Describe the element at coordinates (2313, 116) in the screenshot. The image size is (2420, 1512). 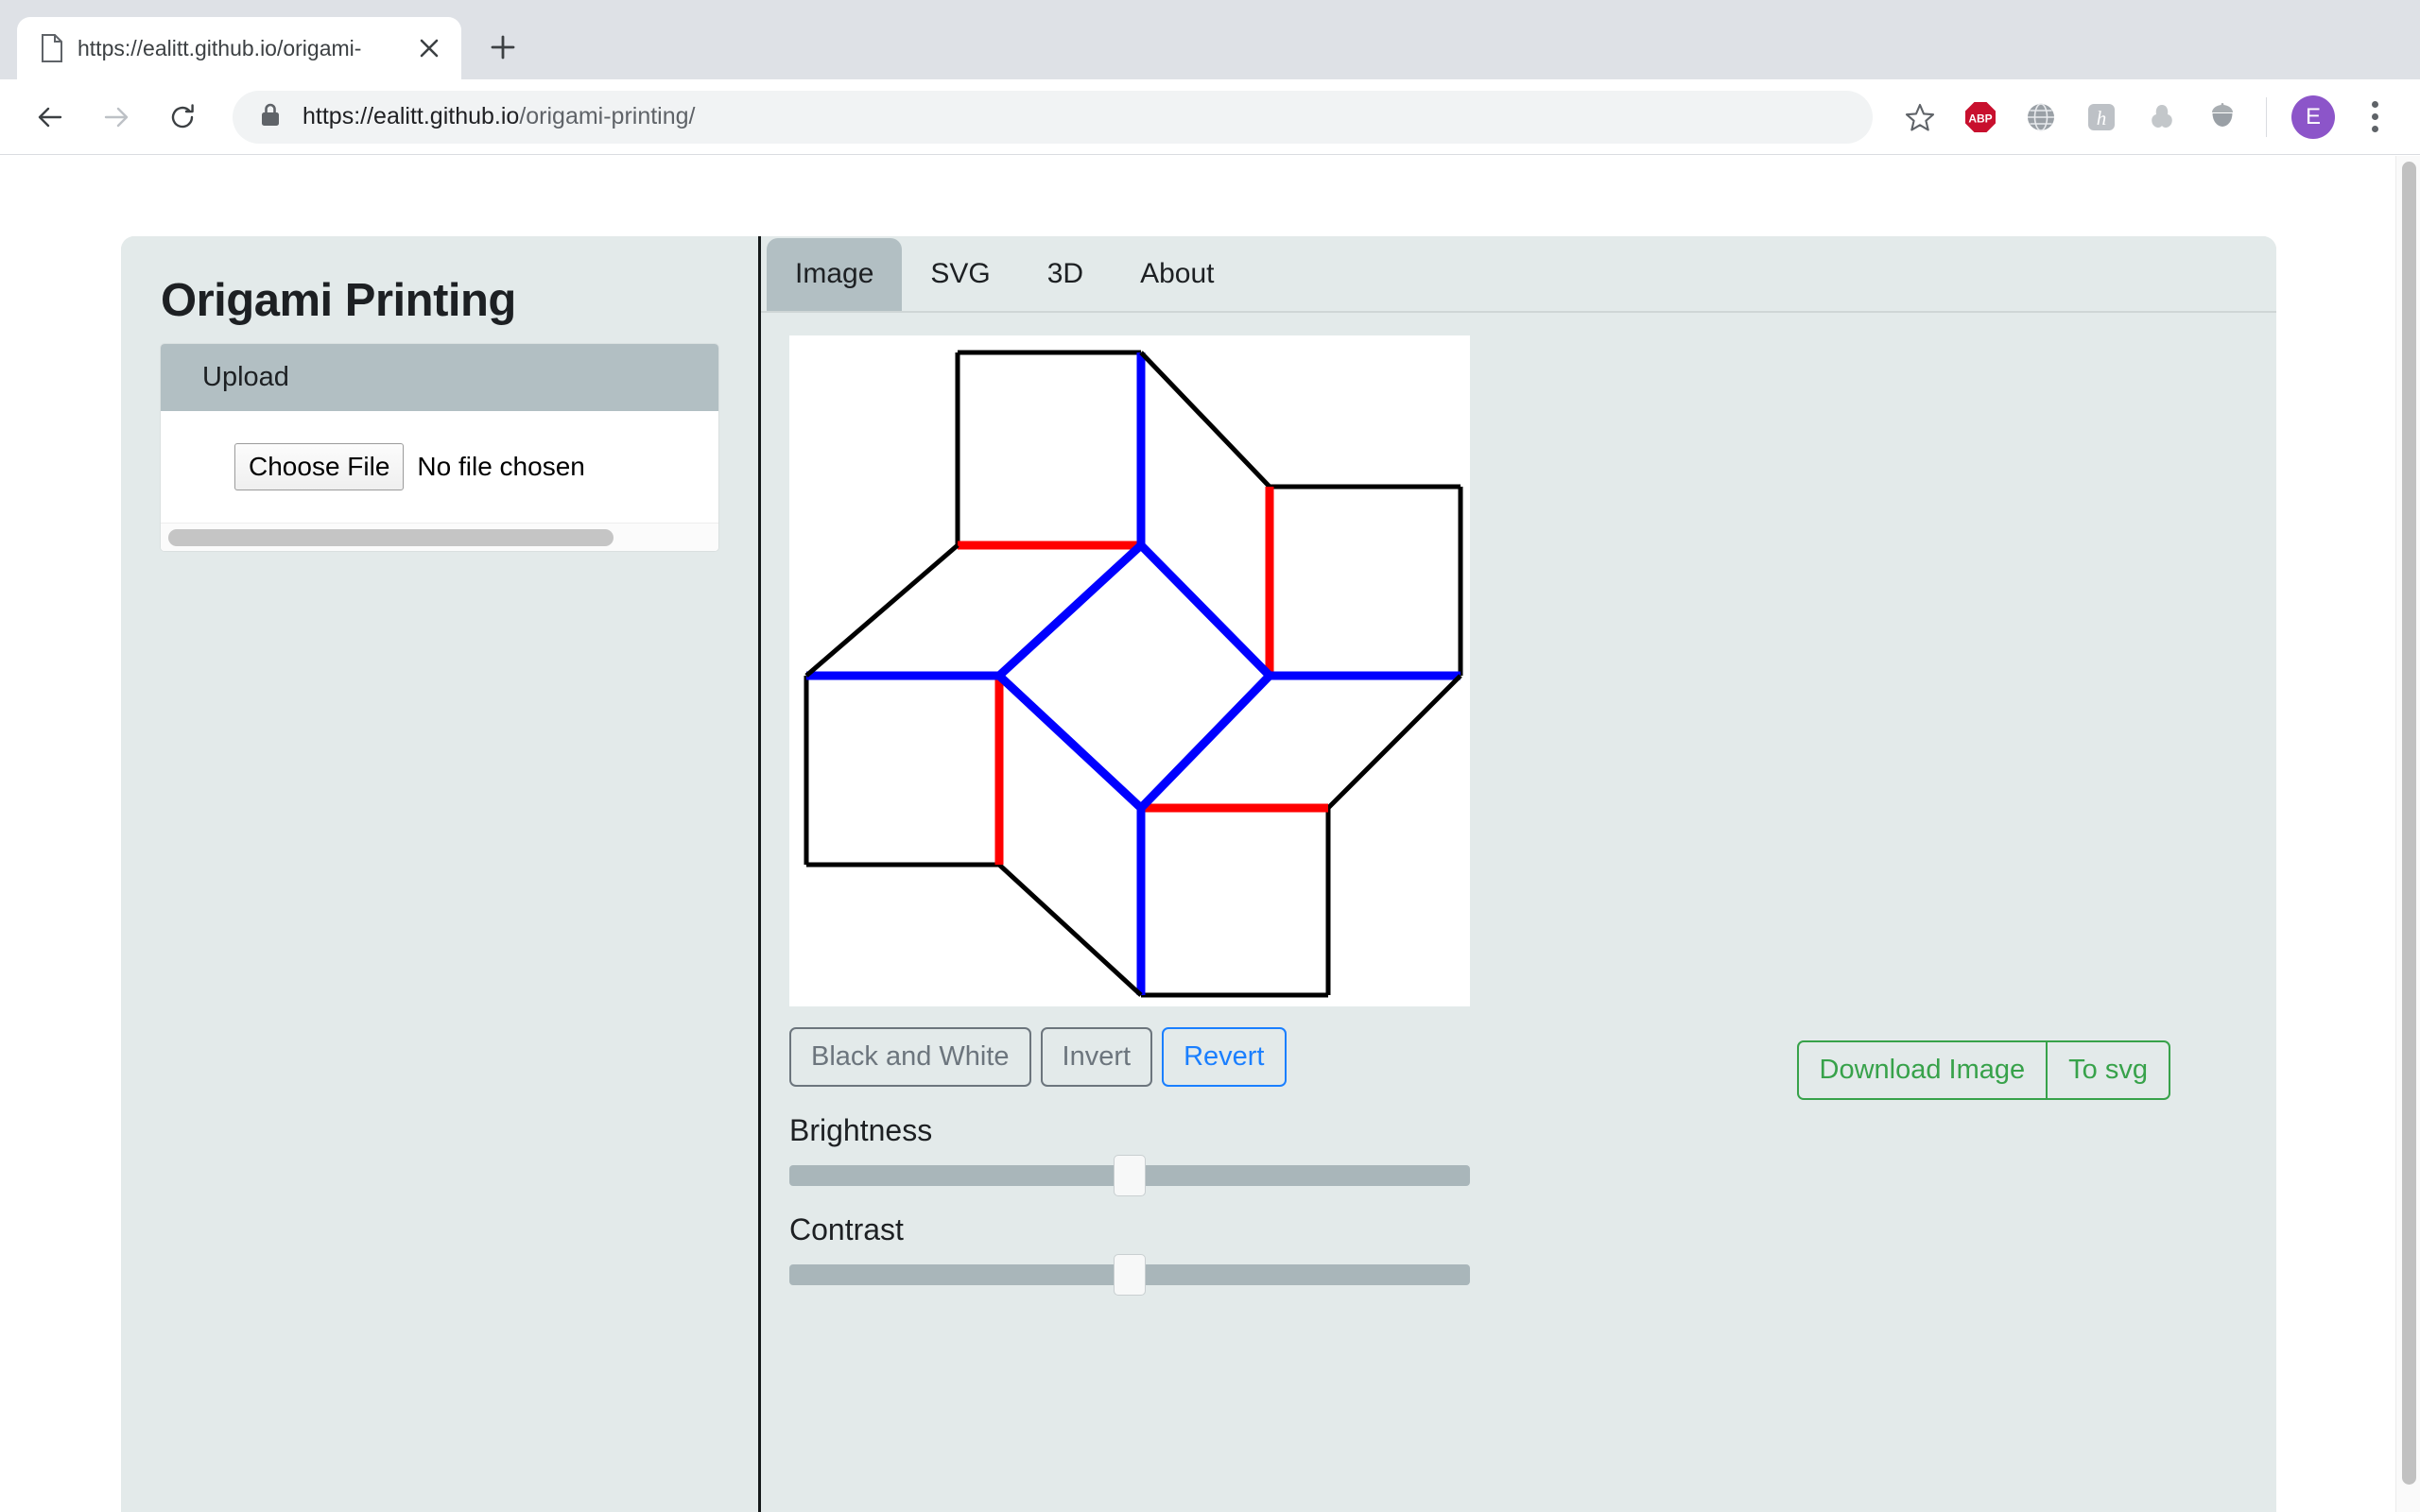
I see `profile-avatar: E` at that location.